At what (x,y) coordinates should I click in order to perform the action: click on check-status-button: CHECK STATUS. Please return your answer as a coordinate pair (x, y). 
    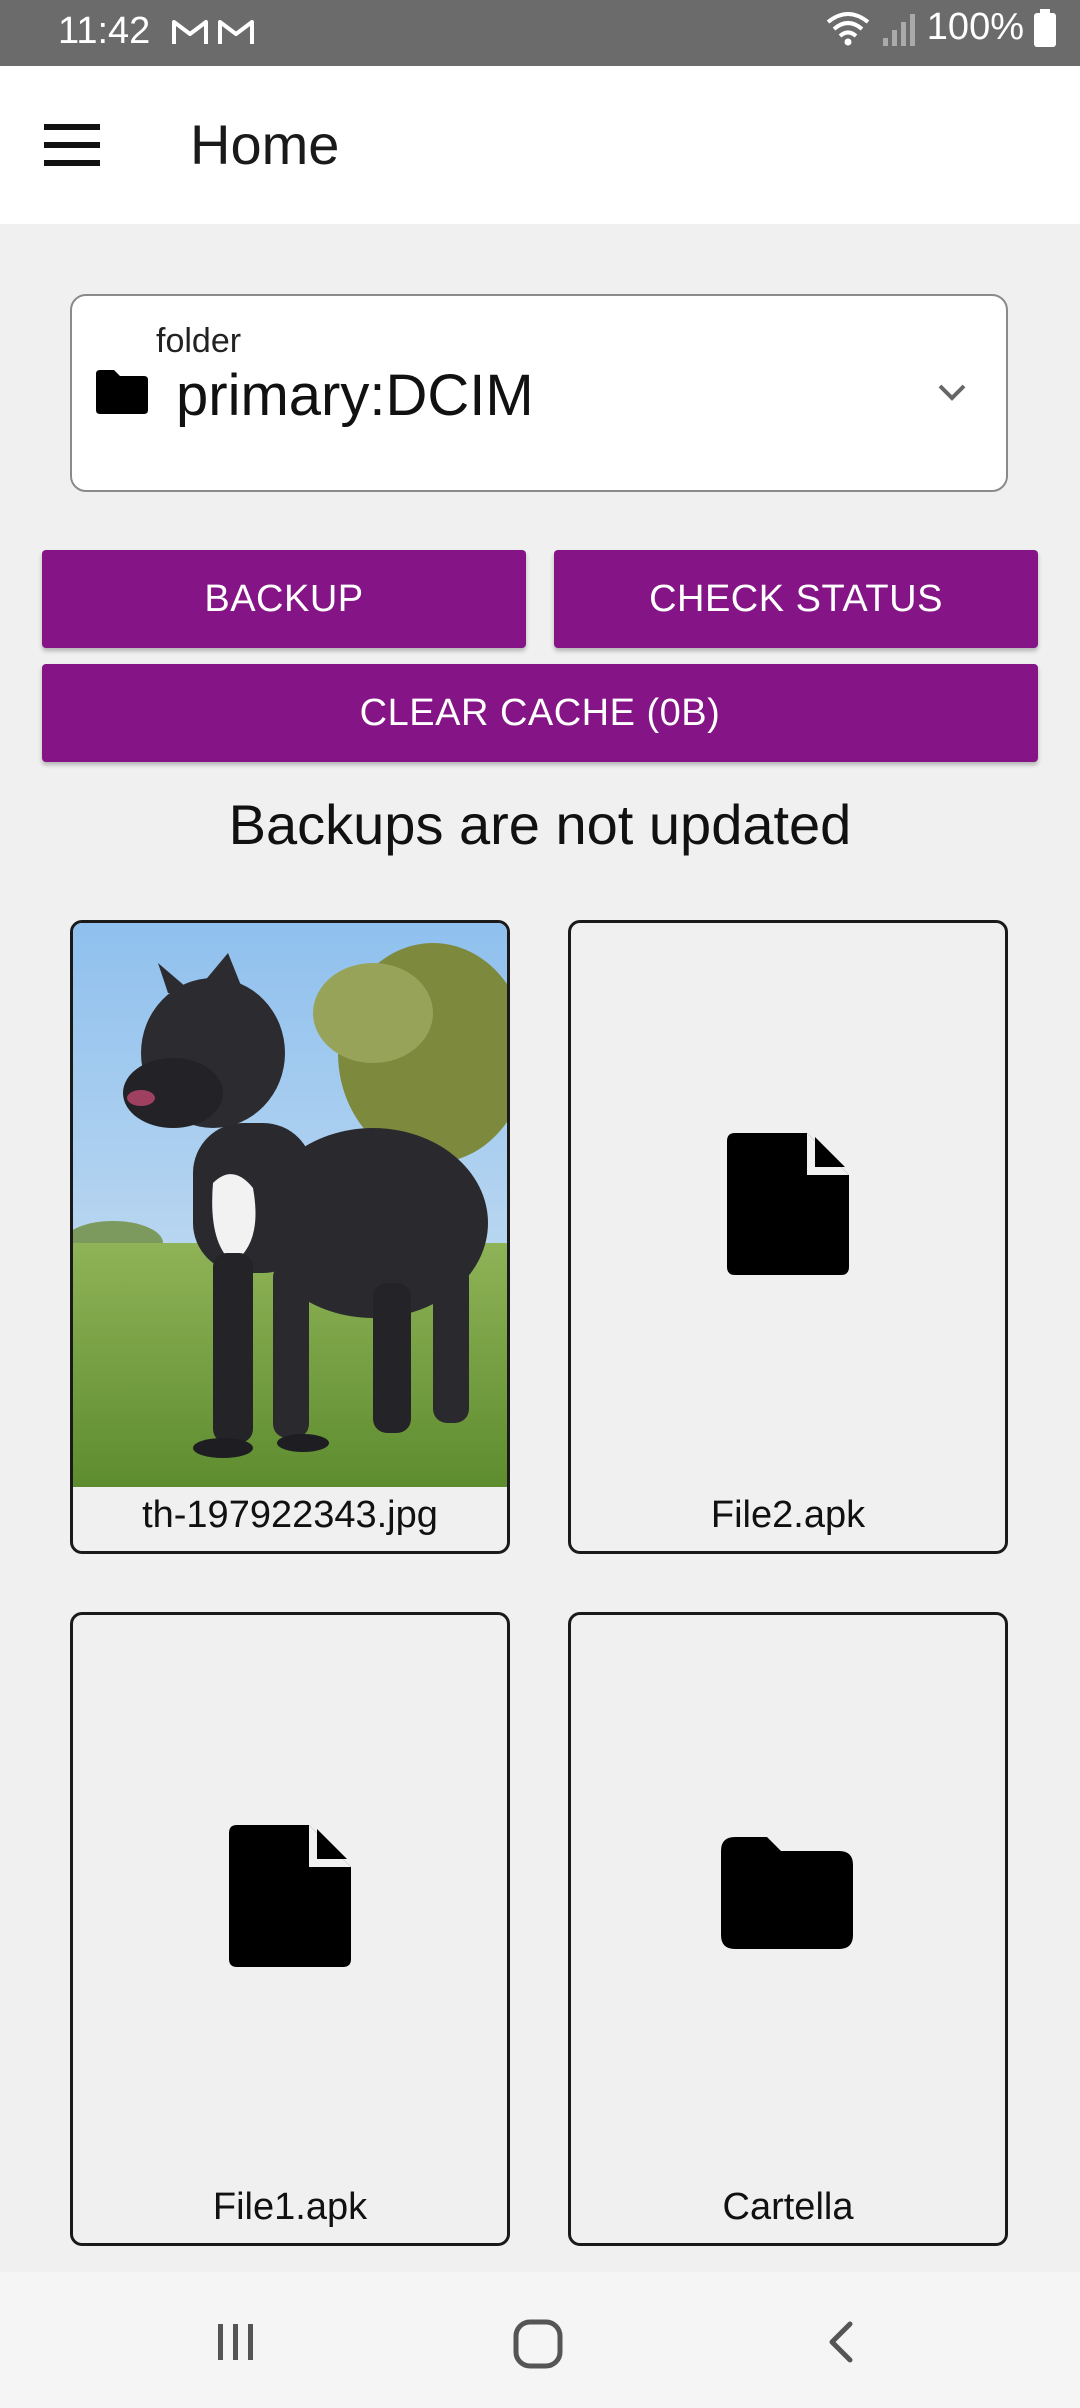
    Looking at the image, I should click on (796, 599).